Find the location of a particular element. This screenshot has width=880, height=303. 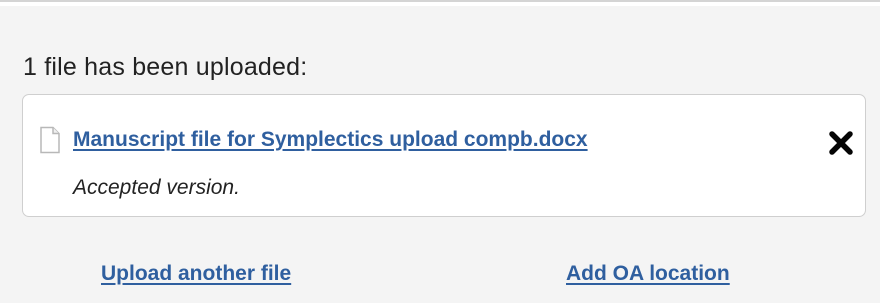

file-version-label: Accepted version. is located at coordinates (156, 187).